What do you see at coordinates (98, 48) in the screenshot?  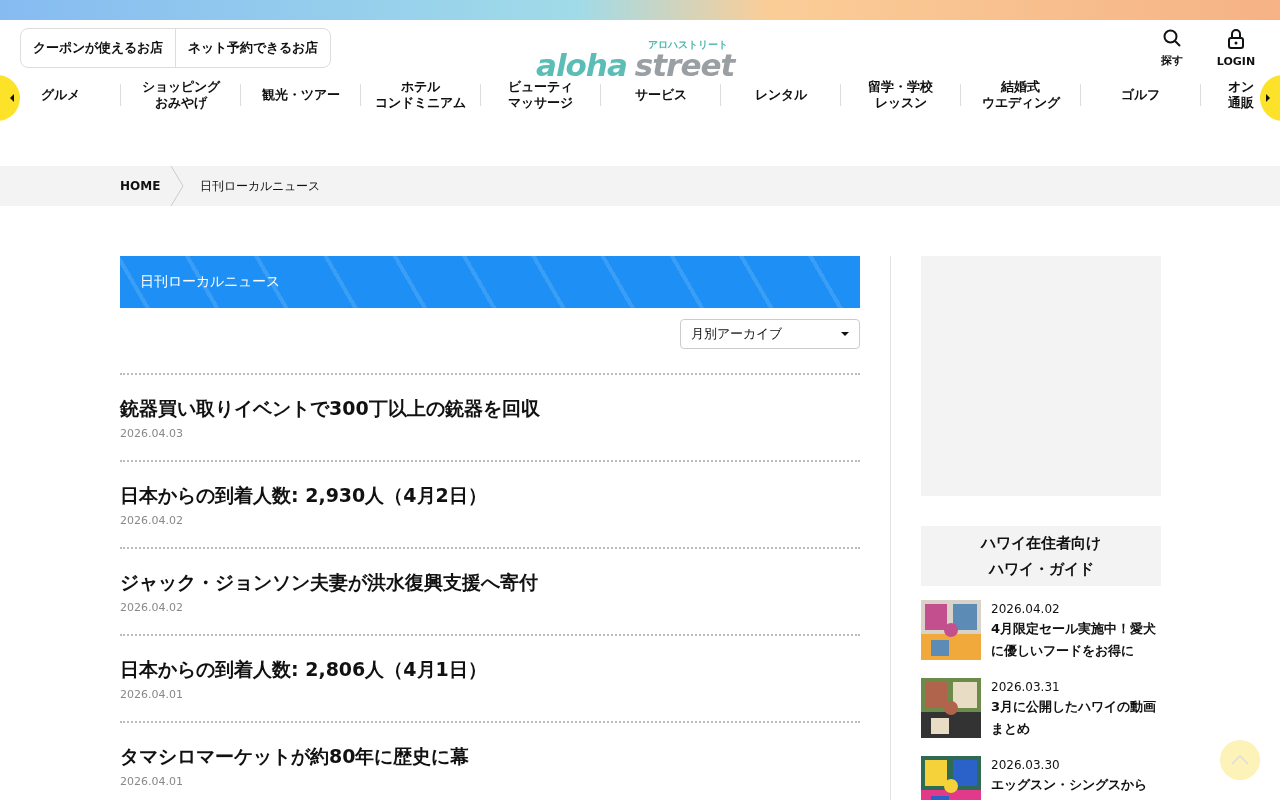 I see `filter-link: クーポンが使えるお店` at bounding box center [98, 48].